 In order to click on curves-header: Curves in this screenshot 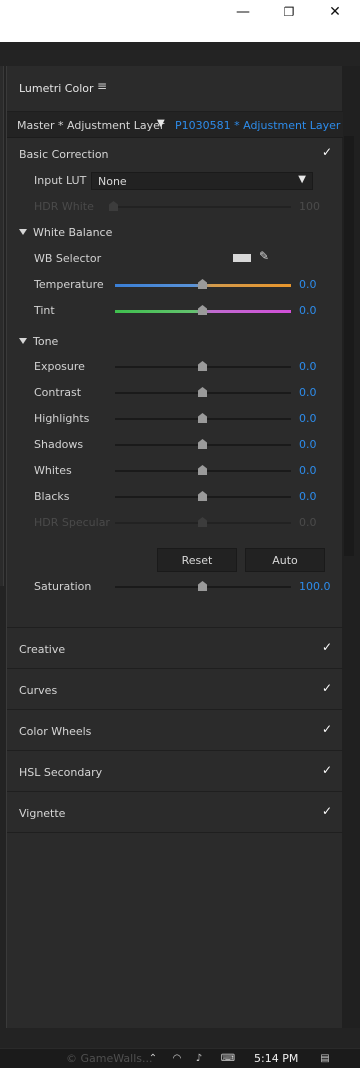, I will do `click(38, 690)`.